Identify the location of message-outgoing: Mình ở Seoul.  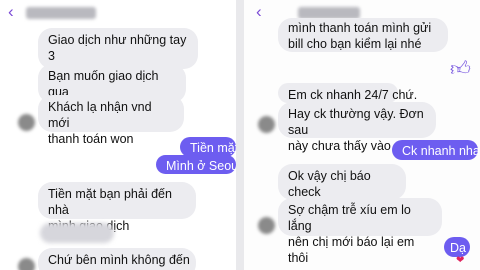
(196, 164).